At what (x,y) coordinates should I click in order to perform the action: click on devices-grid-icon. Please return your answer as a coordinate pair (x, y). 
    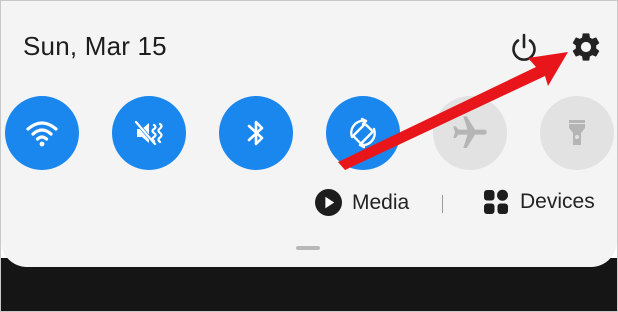
    Looking at the image, I should click on (496, 201).